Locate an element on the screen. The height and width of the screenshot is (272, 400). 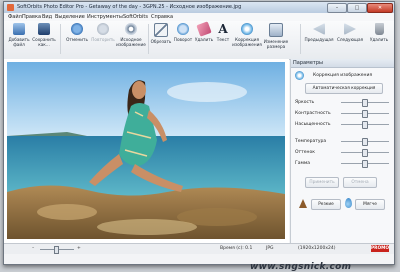
menu-softorbits: SoftOrbits is located at coordinates (135, 17).